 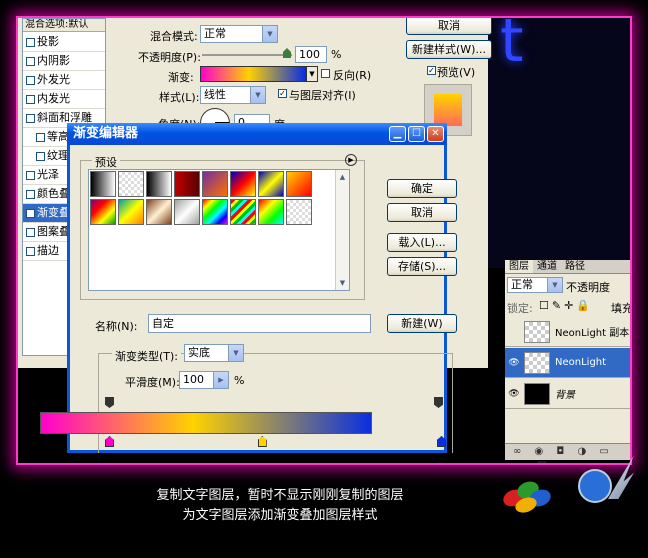 I want to click on effect-label: 描边, so click(x=48, y=250).